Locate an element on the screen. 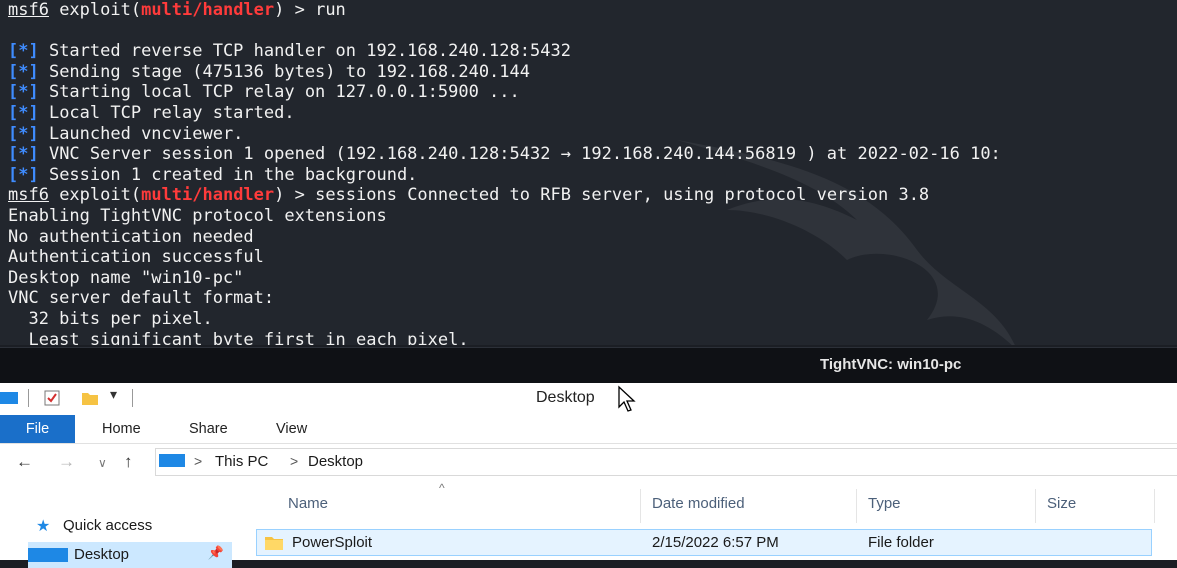 This screenshot has height=568, width=1177. back-arrow-icon: ← is located at coordinates (24, 462).